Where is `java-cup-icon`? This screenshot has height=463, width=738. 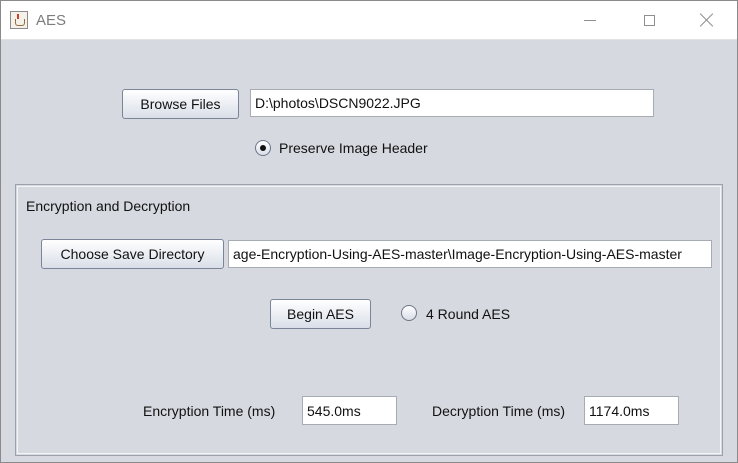 java-cup-icon is located at coordinates (19, 20).